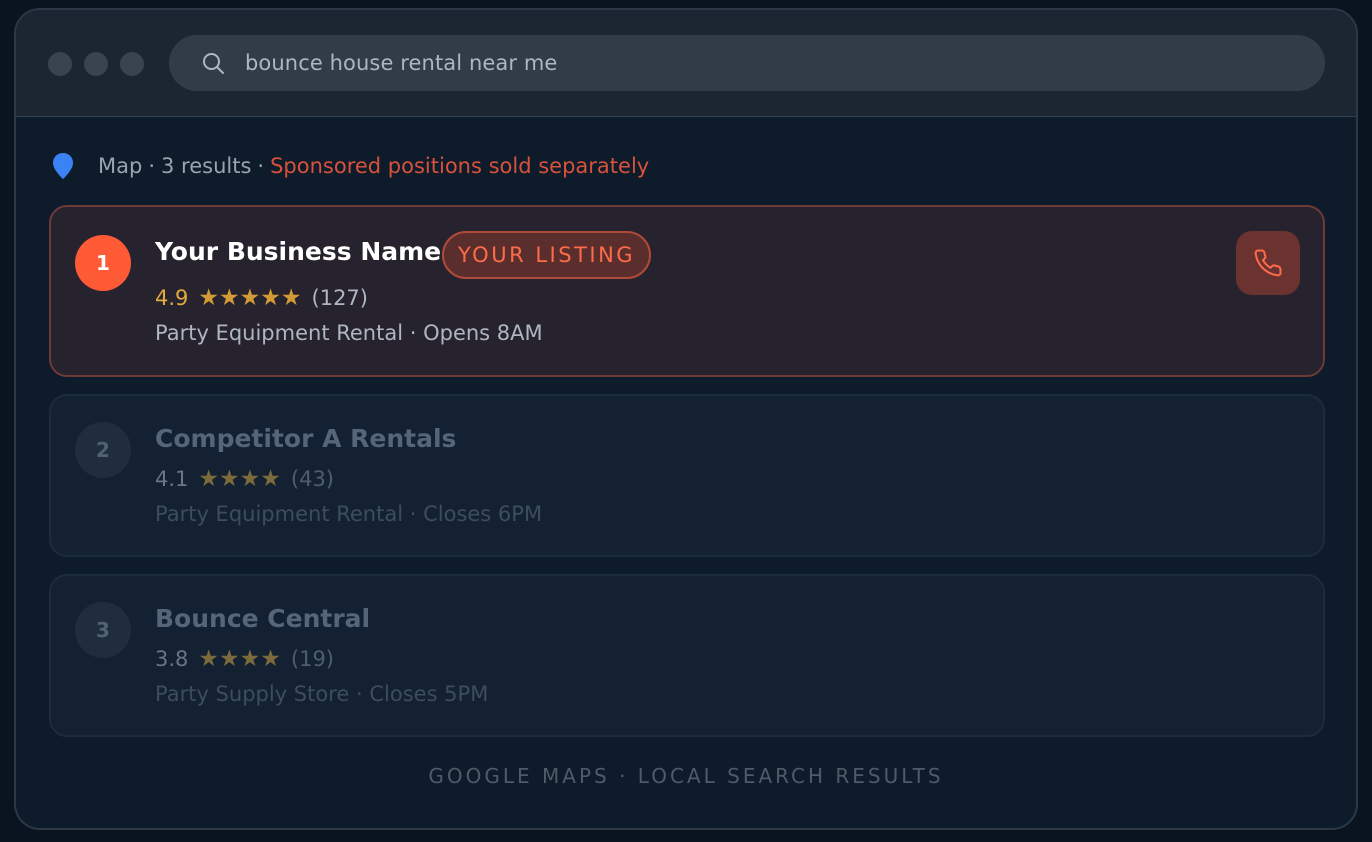  Describe the element at coordinates (96, 64) in the screenshot. I see `window-minimize-button` at that location.